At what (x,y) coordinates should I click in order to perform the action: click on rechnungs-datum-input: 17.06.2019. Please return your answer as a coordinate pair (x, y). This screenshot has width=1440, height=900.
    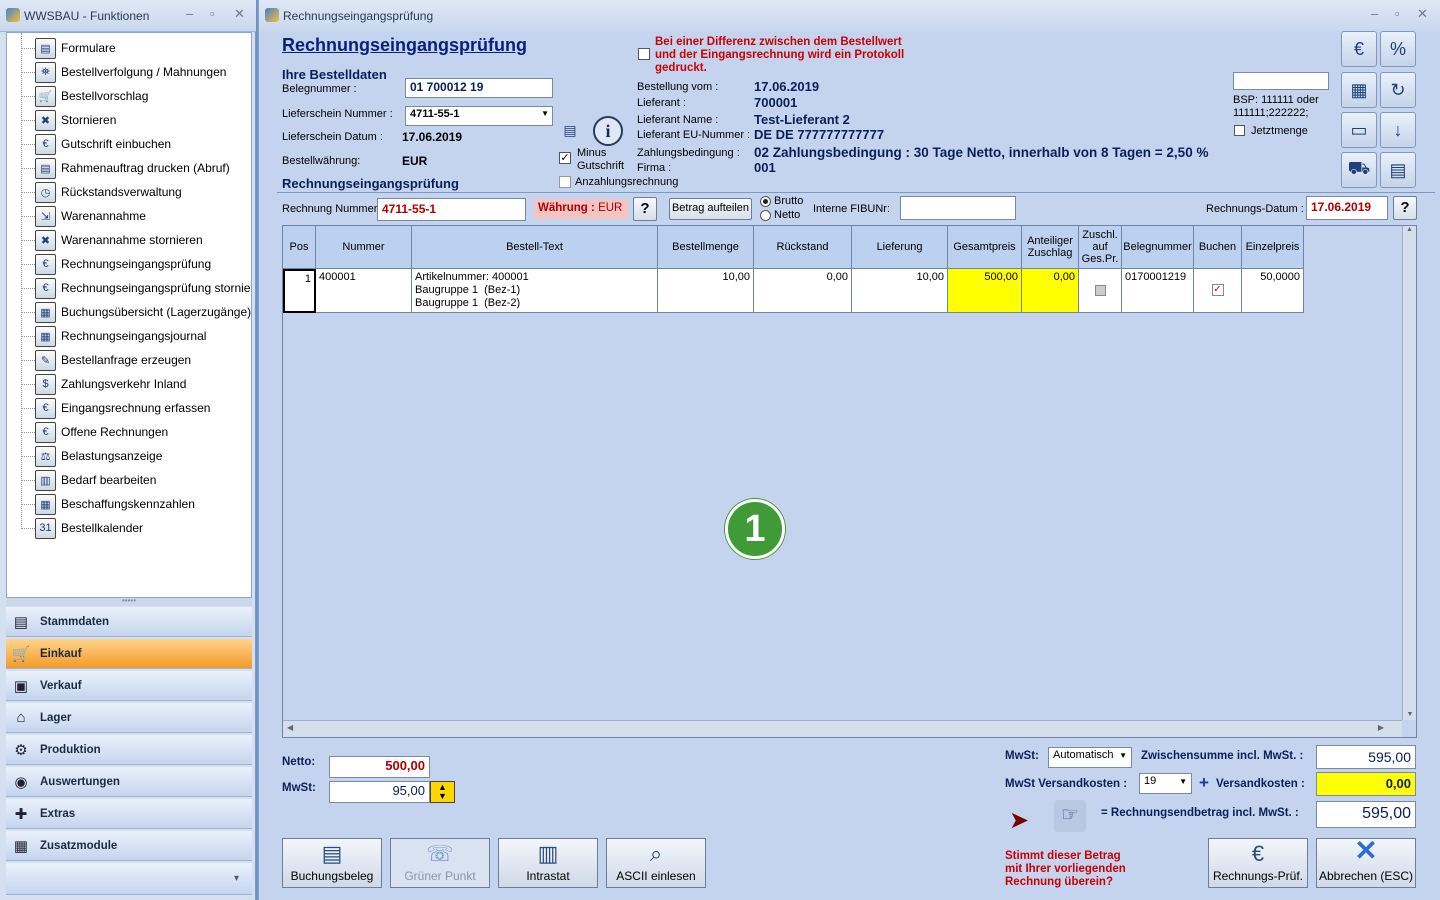
    Looking at the image, I should click on (1347, 208).